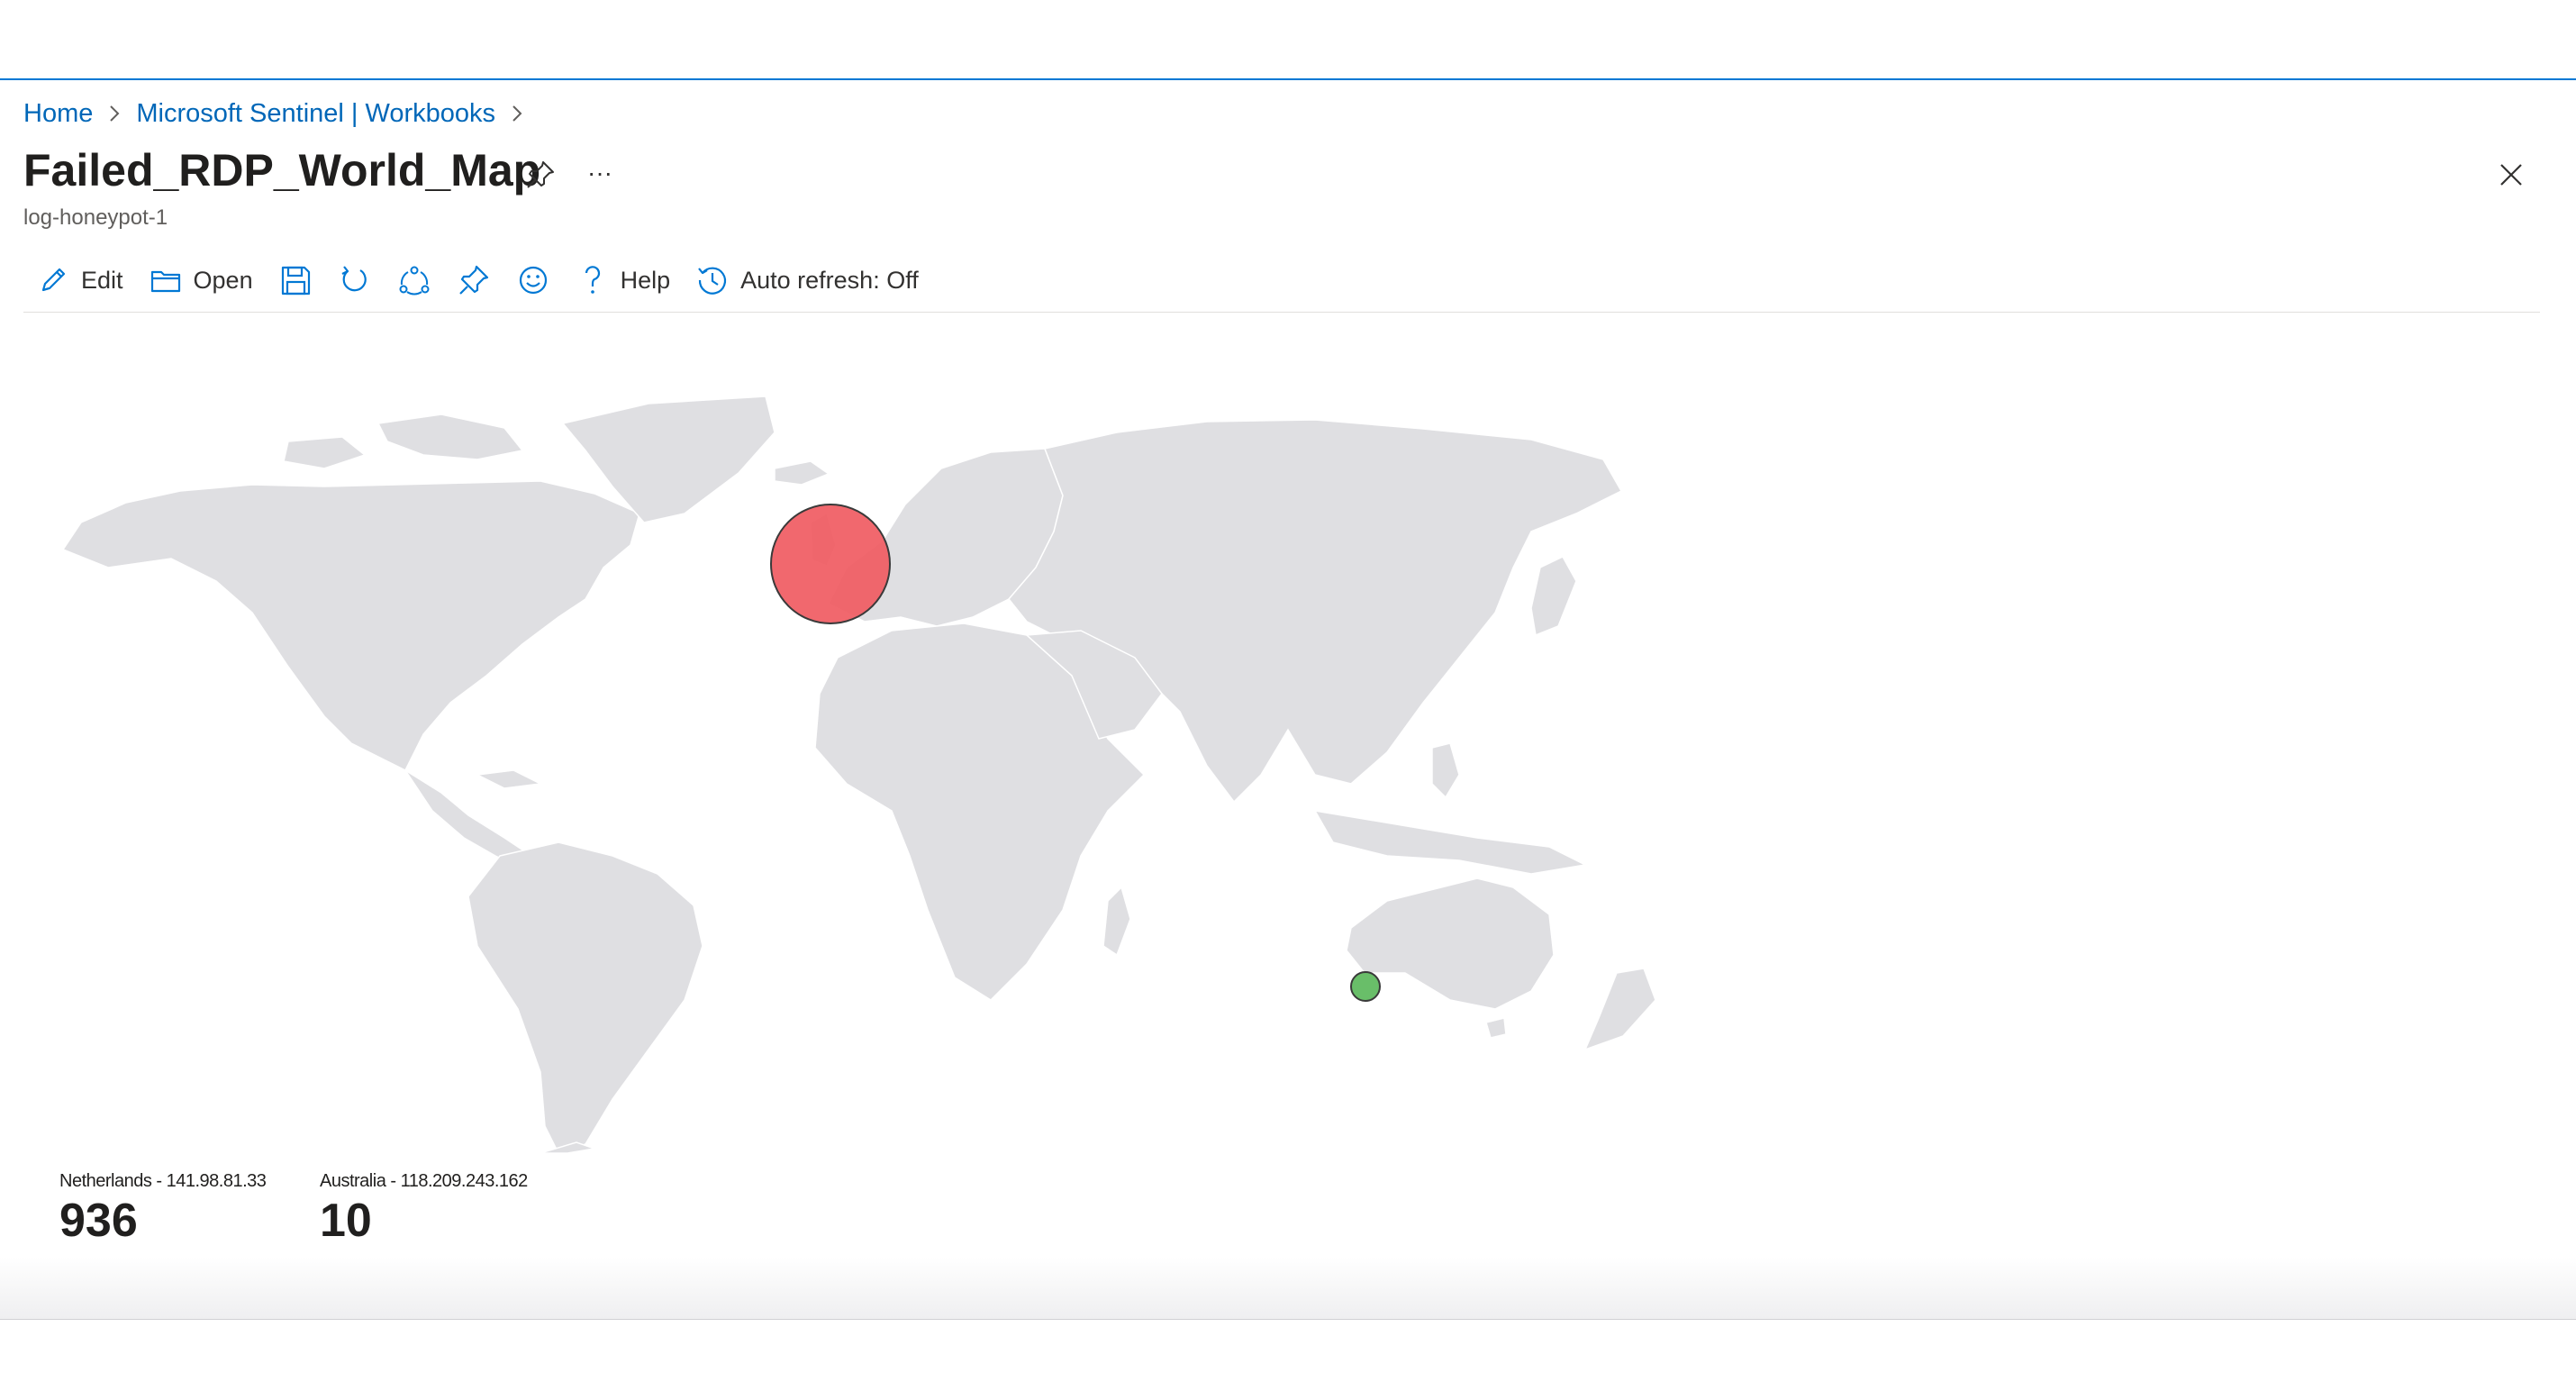  What do you see at coordinates (645, 280) in the screenshot?
I see `help-button-label: Help` at bounding box center [645, 280].